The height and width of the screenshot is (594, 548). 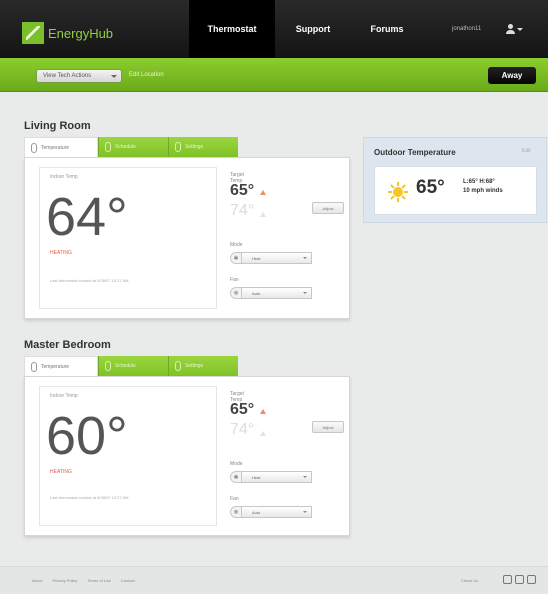 What do you see at coordinates (313, 29) in the screenshot?
I see `nav-tab-support: Support` at bounding box center [313, 29].